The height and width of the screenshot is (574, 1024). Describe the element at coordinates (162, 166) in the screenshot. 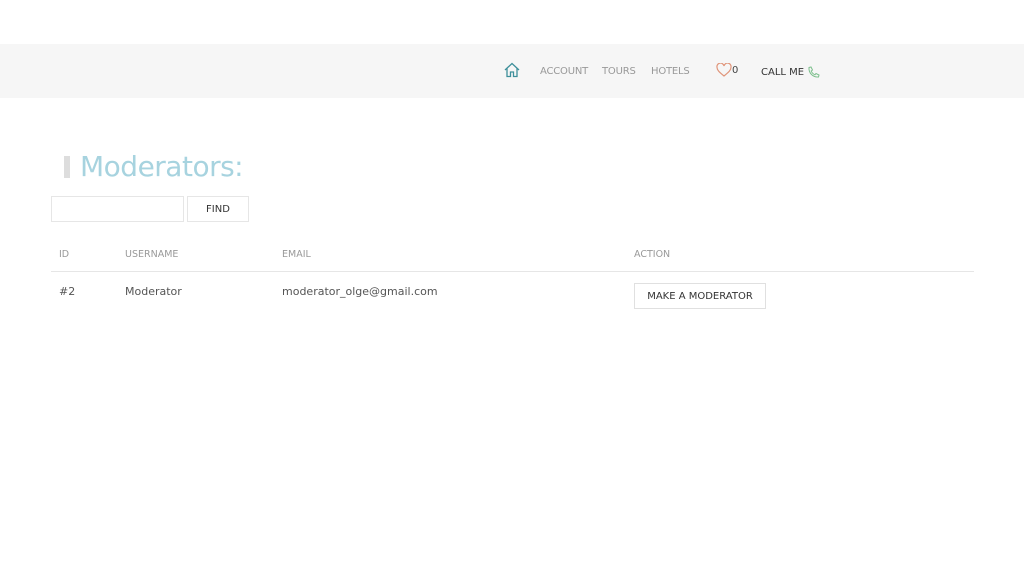

I see `page-heading: Moderators:` at that location.